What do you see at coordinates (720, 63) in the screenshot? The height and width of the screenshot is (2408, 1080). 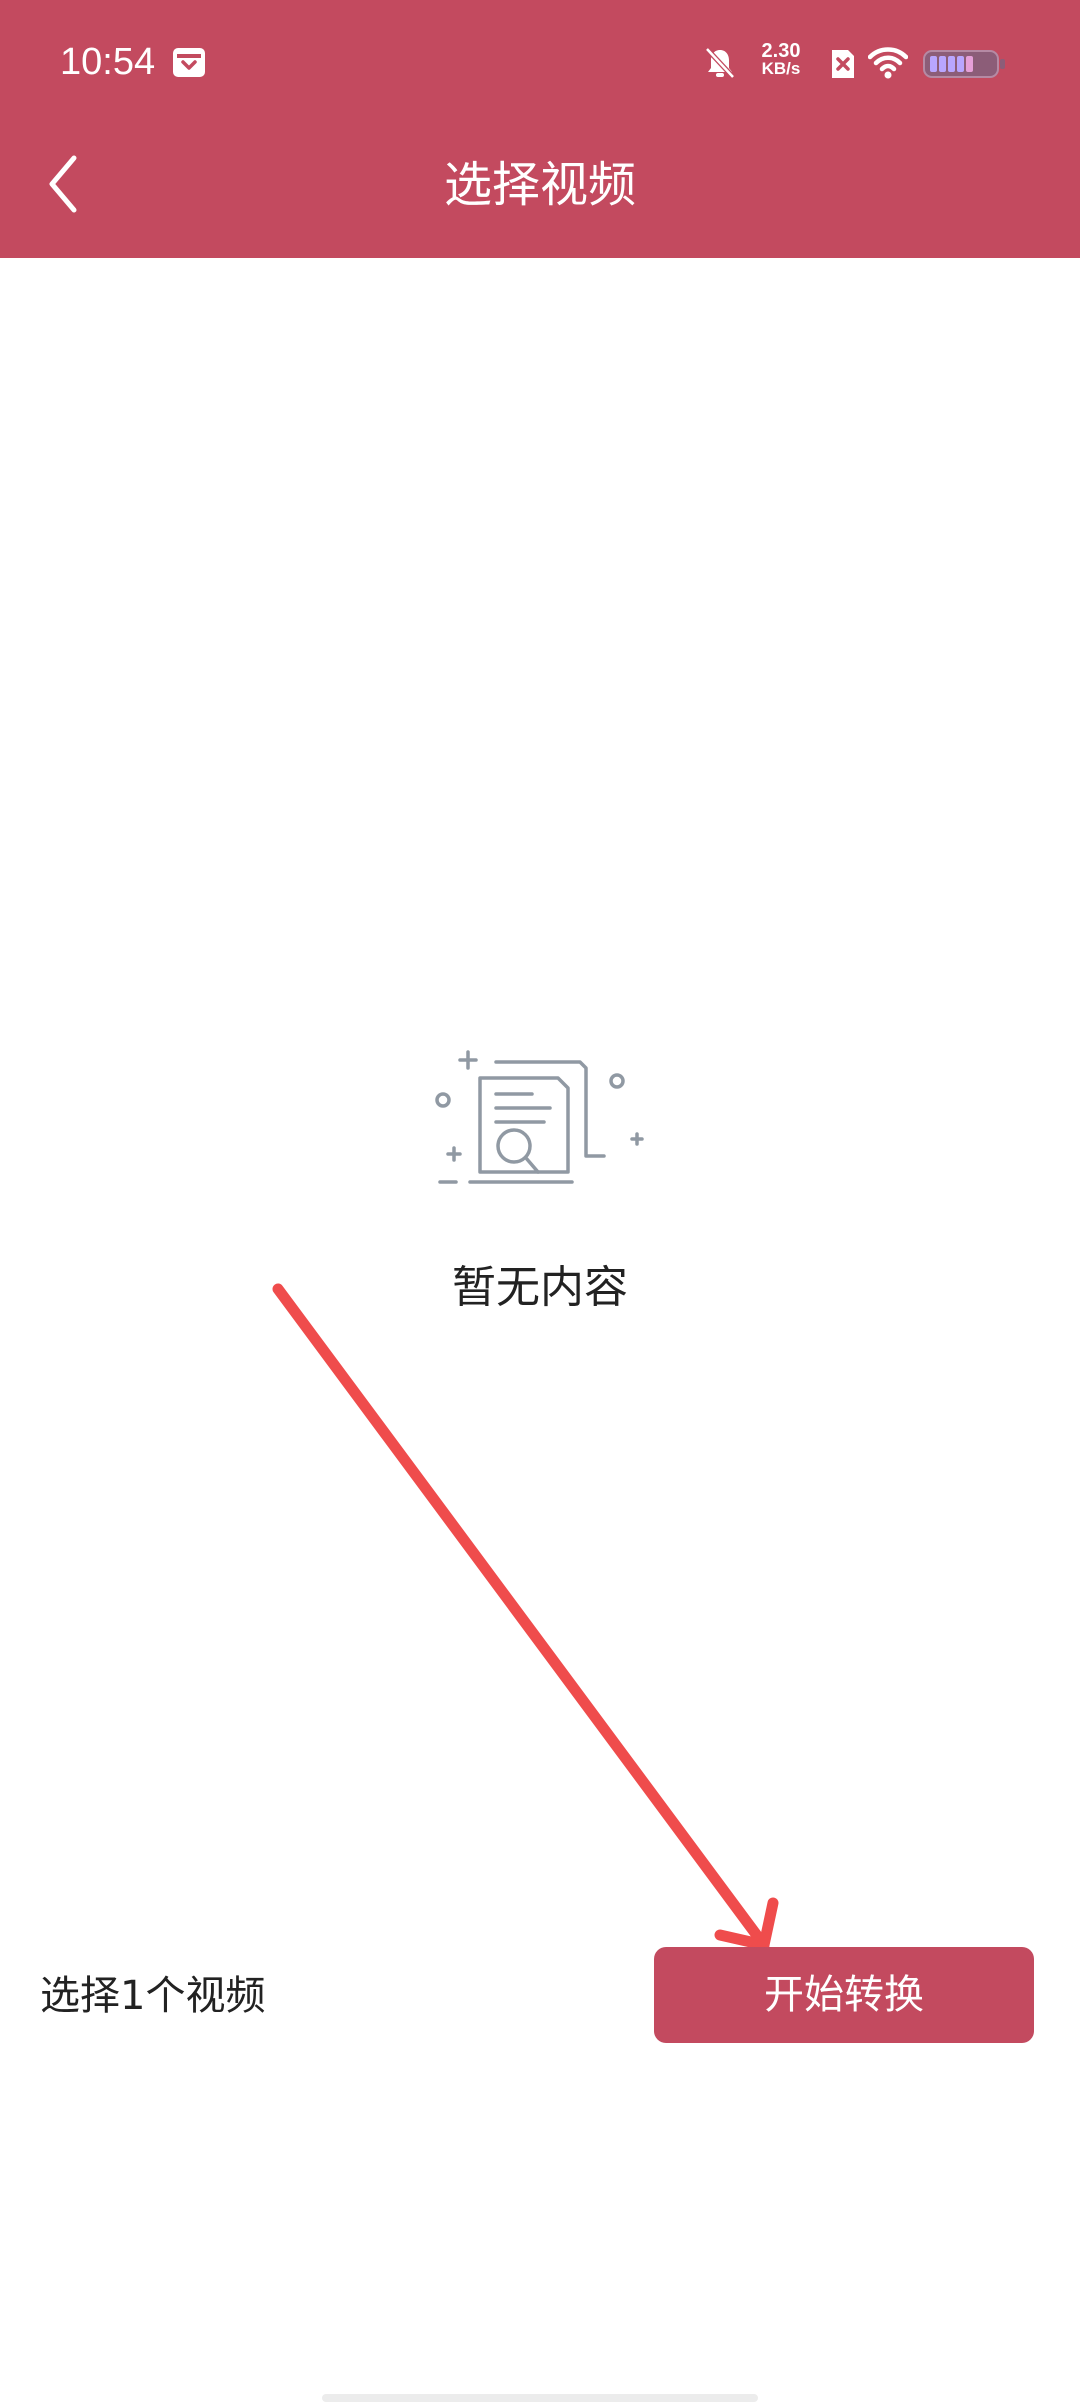 I see `mute-bell-icon` at bounding box center [720, 63].